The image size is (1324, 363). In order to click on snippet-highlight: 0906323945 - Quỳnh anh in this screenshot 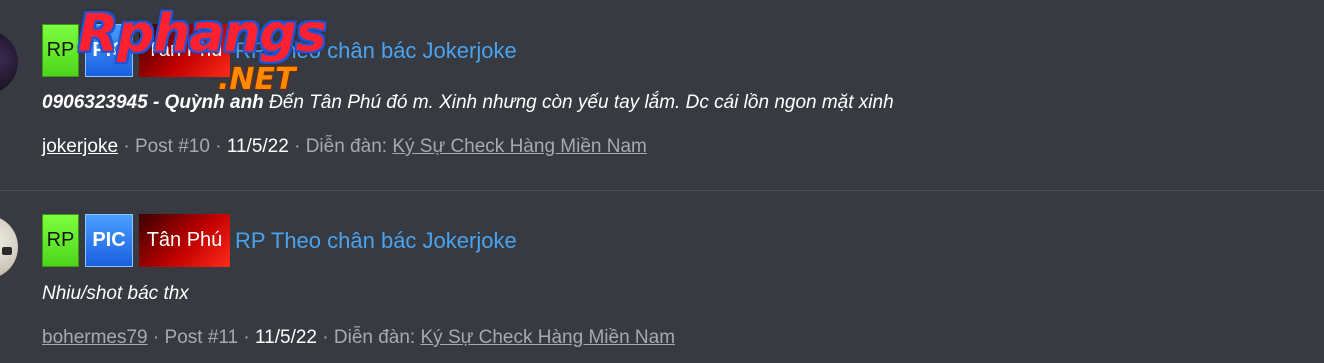, I will do `click(153, 102)`.